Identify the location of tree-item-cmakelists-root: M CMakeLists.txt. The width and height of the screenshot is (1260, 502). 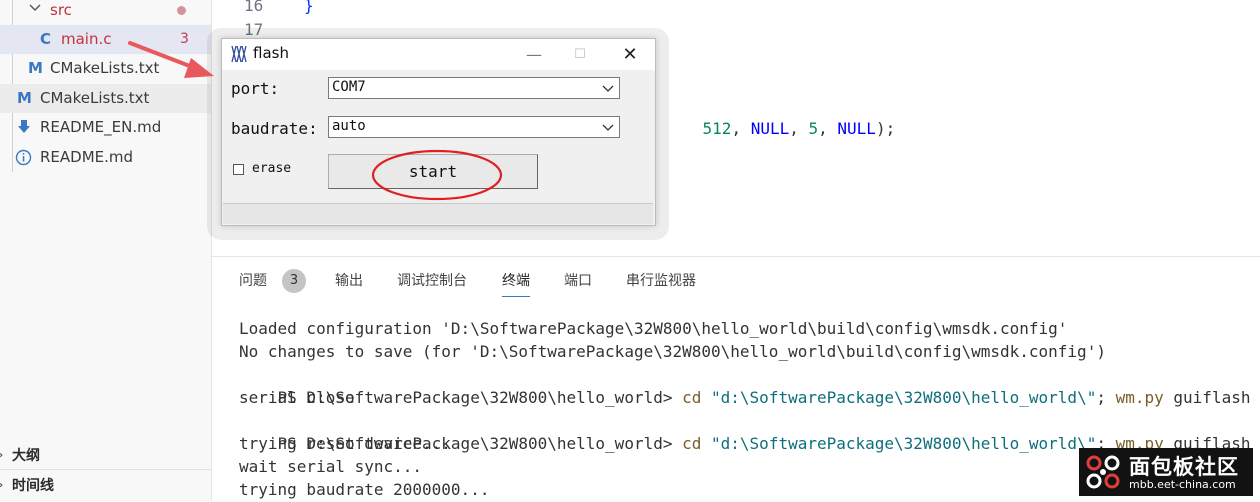
(105, 98).